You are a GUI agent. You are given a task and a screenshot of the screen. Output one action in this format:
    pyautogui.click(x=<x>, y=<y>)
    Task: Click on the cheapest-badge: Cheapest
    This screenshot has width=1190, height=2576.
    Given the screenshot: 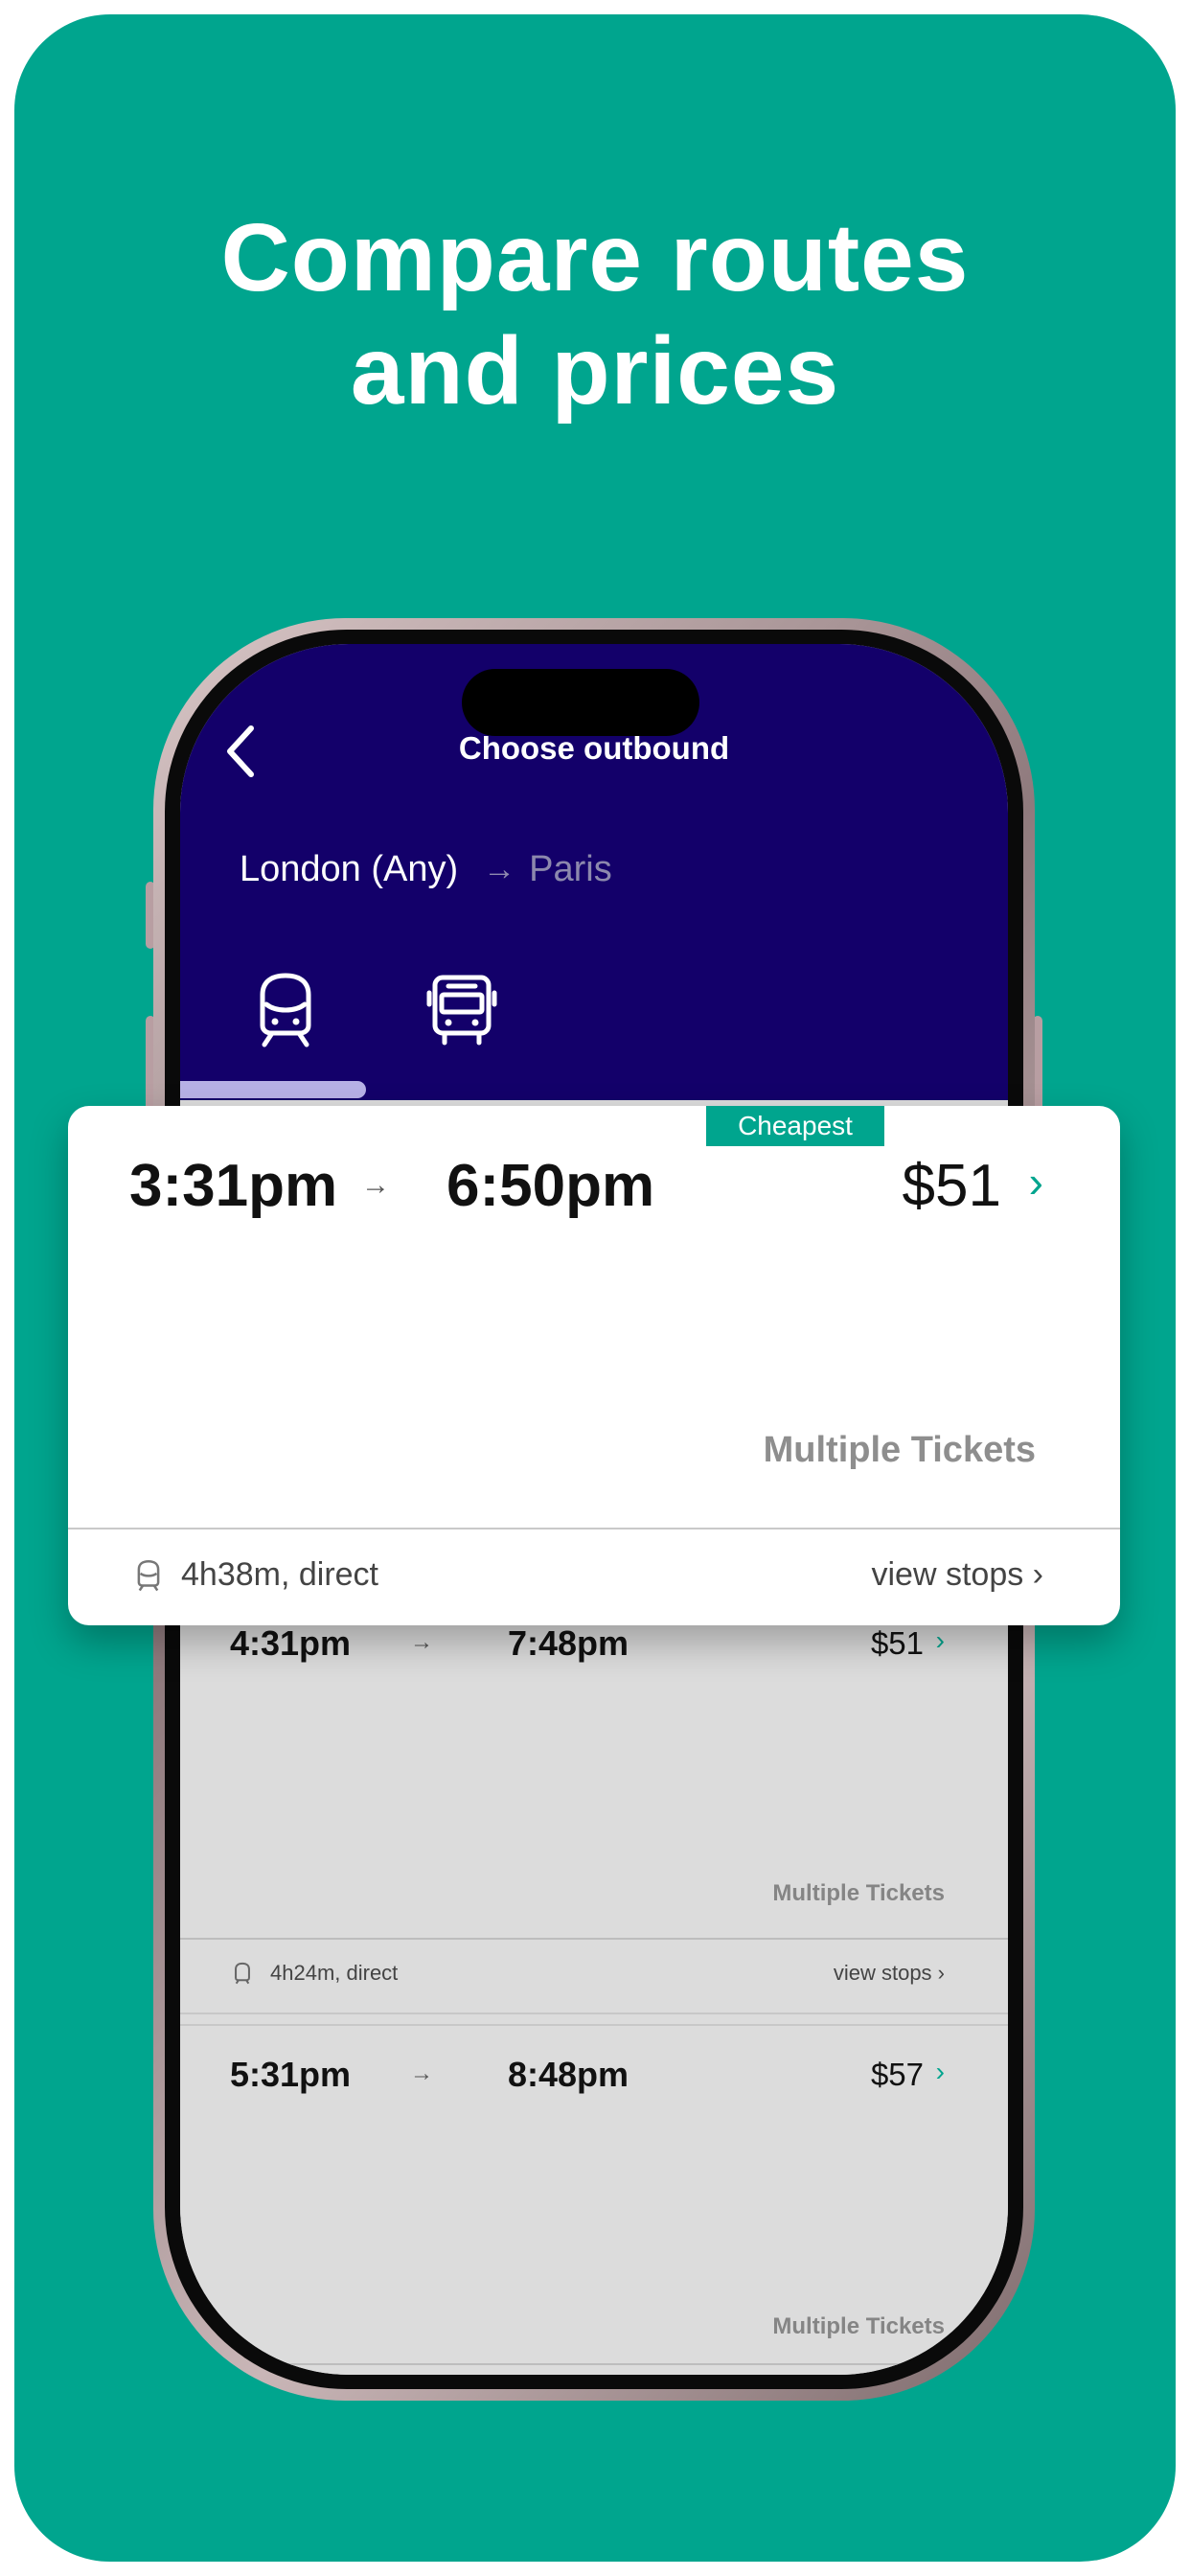 What is the action you would take?
    pyautogui.click(x=795, y=1126)
    